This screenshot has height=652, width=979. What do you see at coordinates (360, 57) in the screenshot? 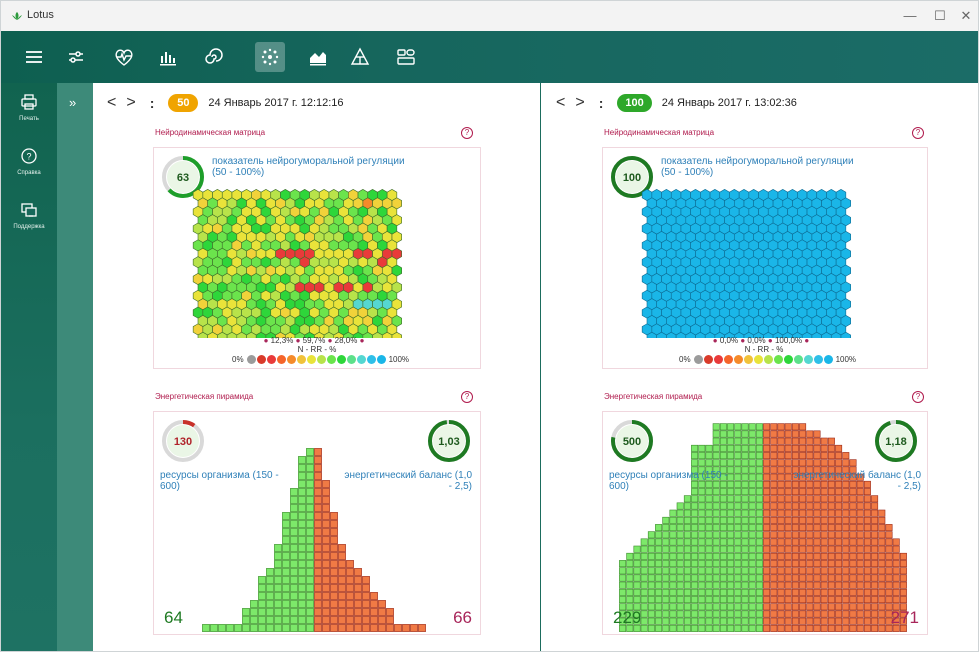
I see `pyramid-icon` at bounding box center [360, 57].